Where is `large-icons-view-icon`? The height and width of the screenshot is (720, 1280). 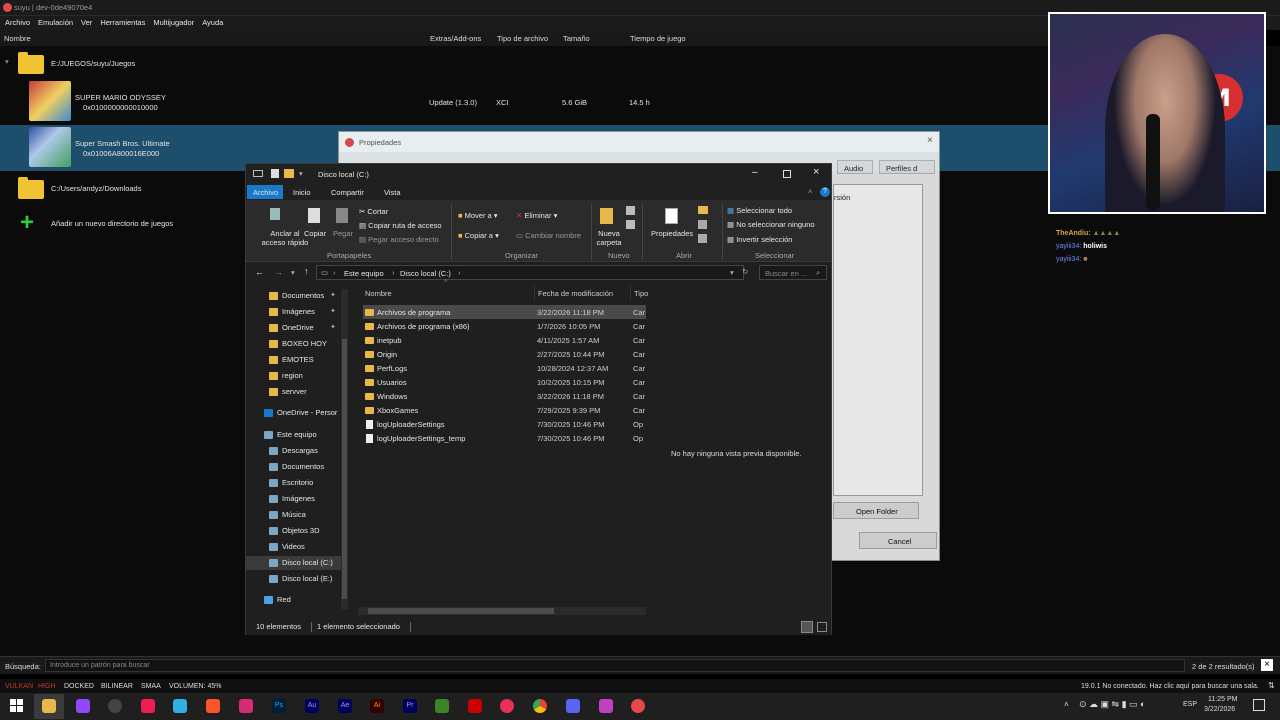
large-icons-view-icon is located at coordinates (822, 627).